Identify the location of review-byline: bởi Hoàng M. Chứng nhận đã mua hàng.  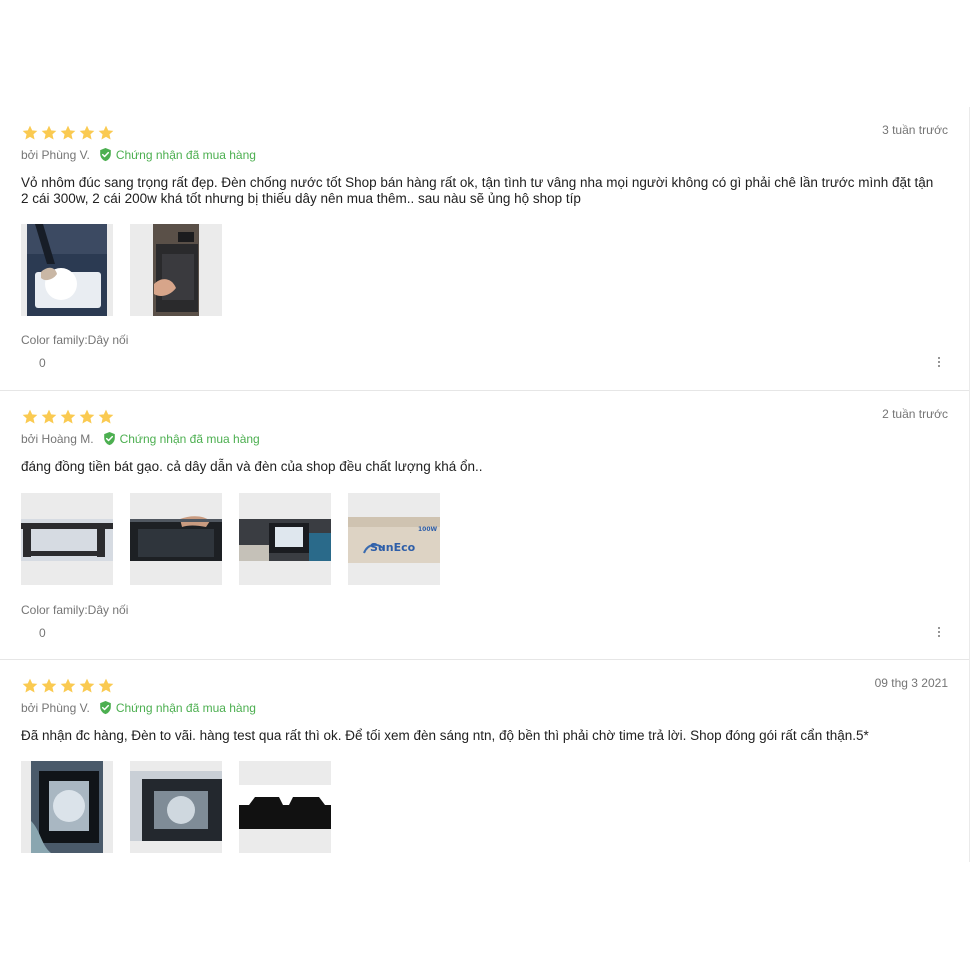
(140, 438).